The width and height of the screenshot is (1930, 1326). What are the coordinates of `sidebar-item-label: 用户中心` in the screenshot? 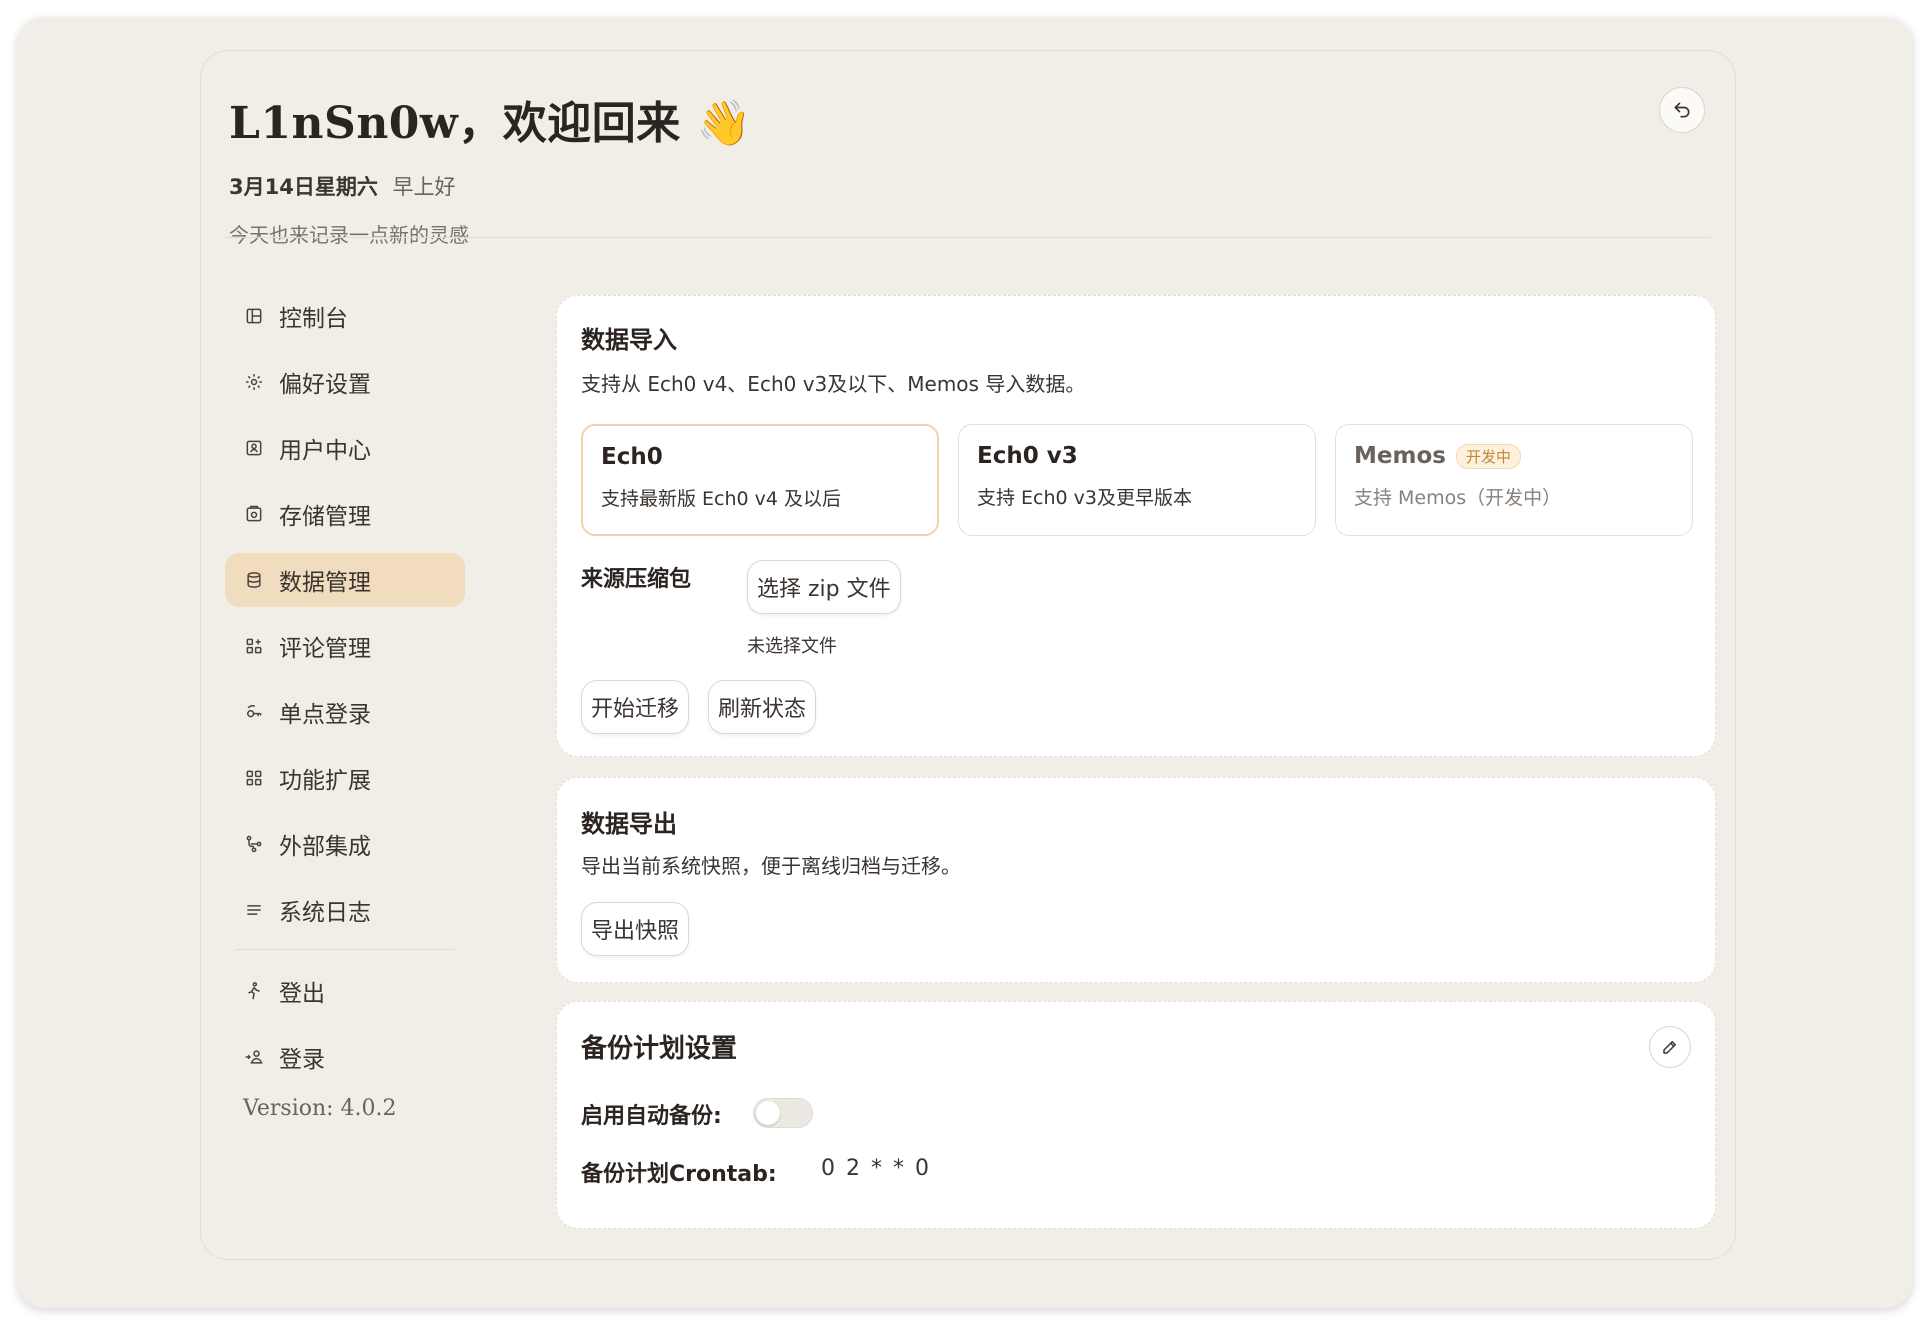 It's located at (325, 451).